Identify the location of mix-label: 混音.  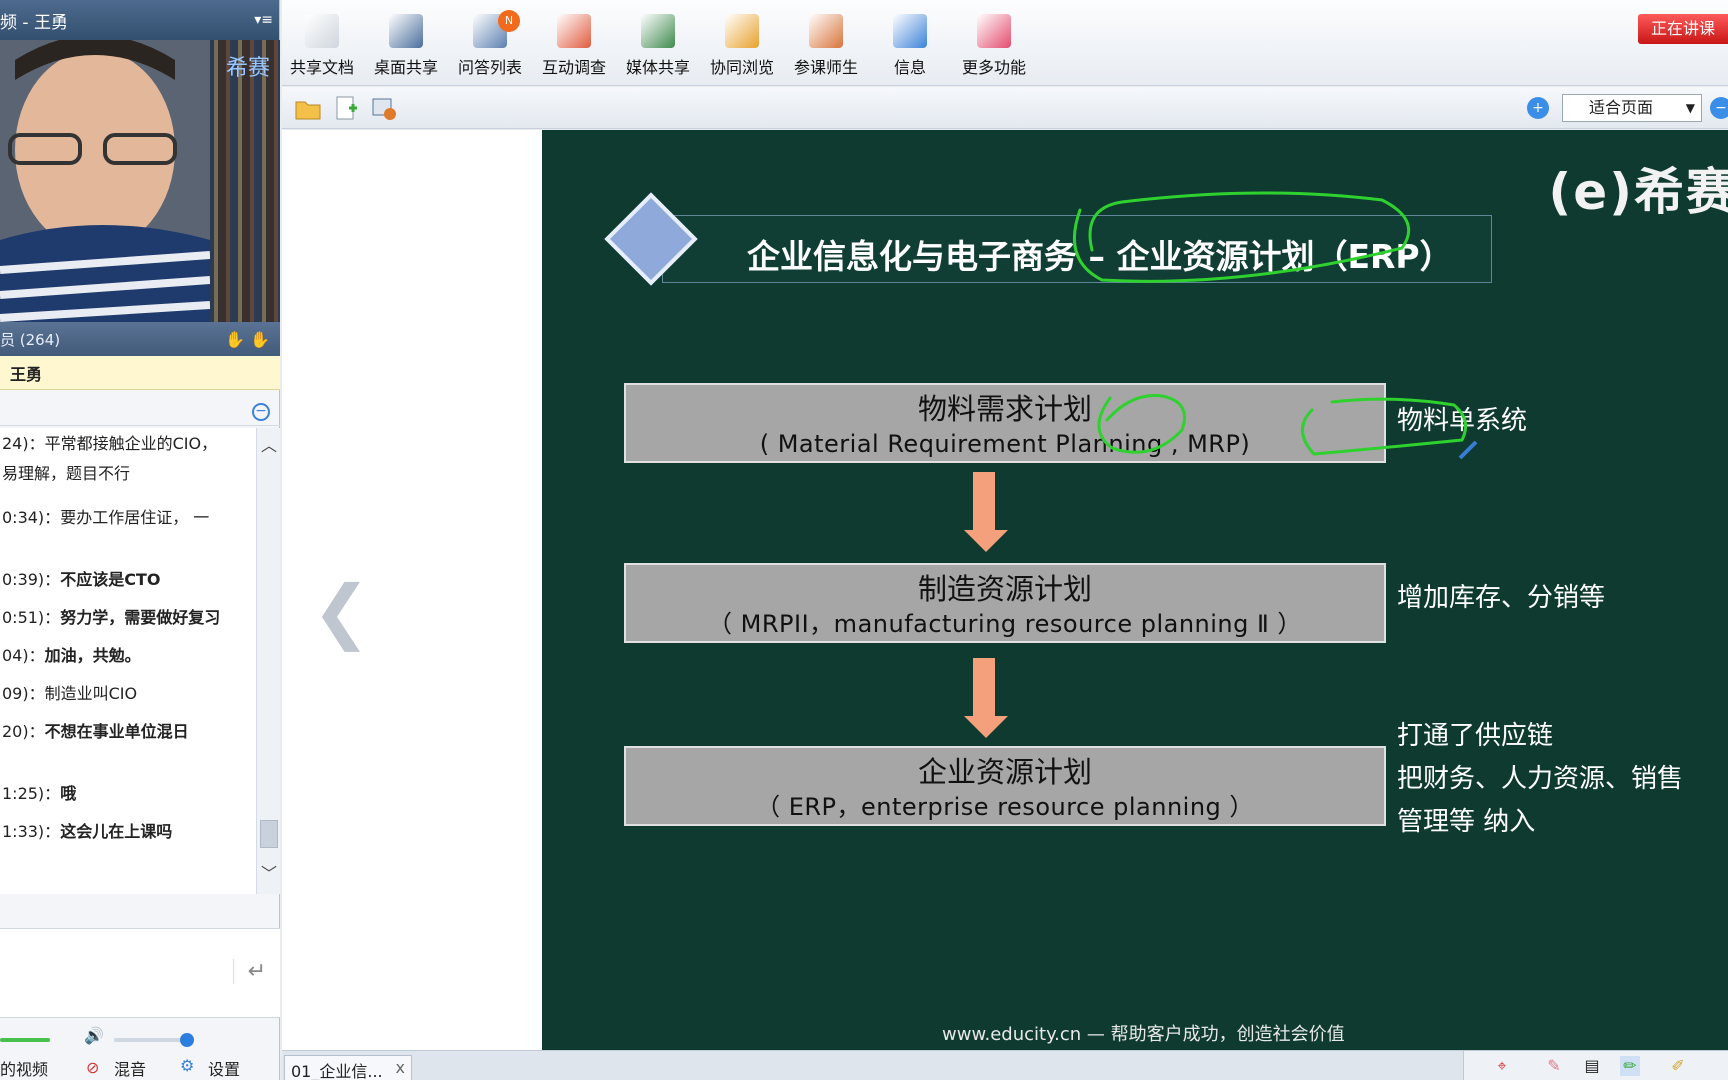
(130, 1068).